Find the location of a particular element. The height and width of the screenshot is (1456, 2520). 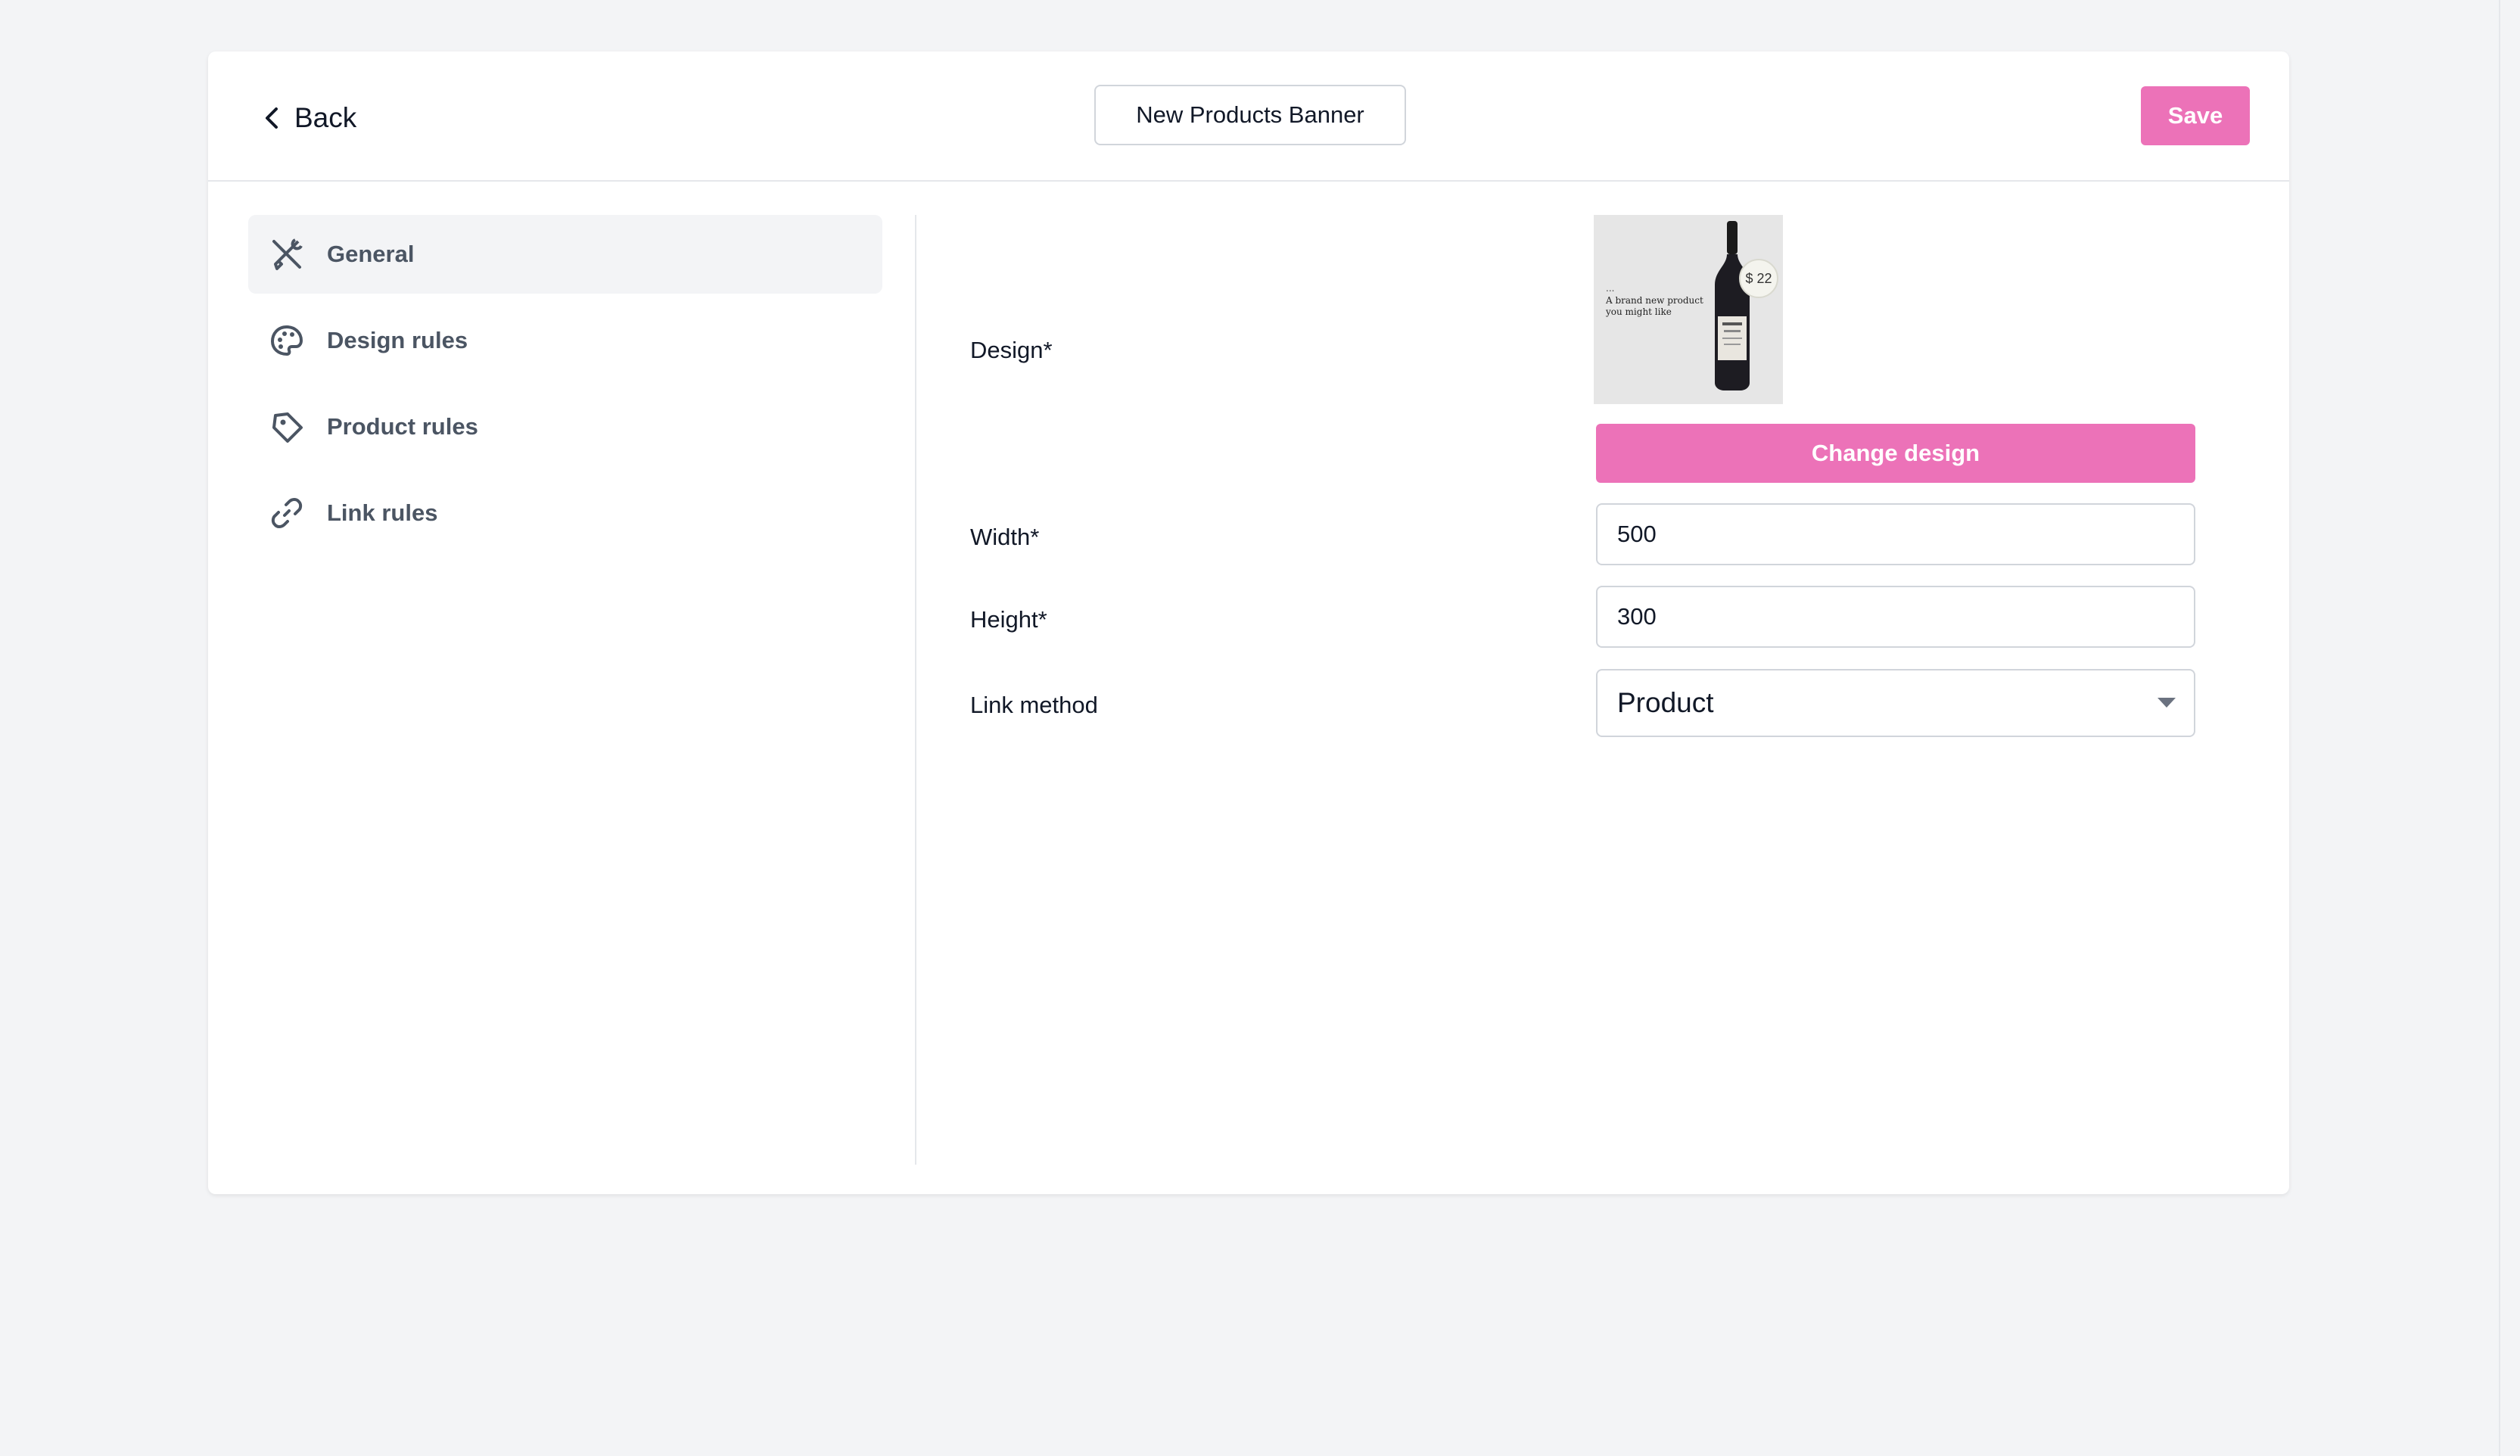

tools-icon is located at coordinates (287, 254).